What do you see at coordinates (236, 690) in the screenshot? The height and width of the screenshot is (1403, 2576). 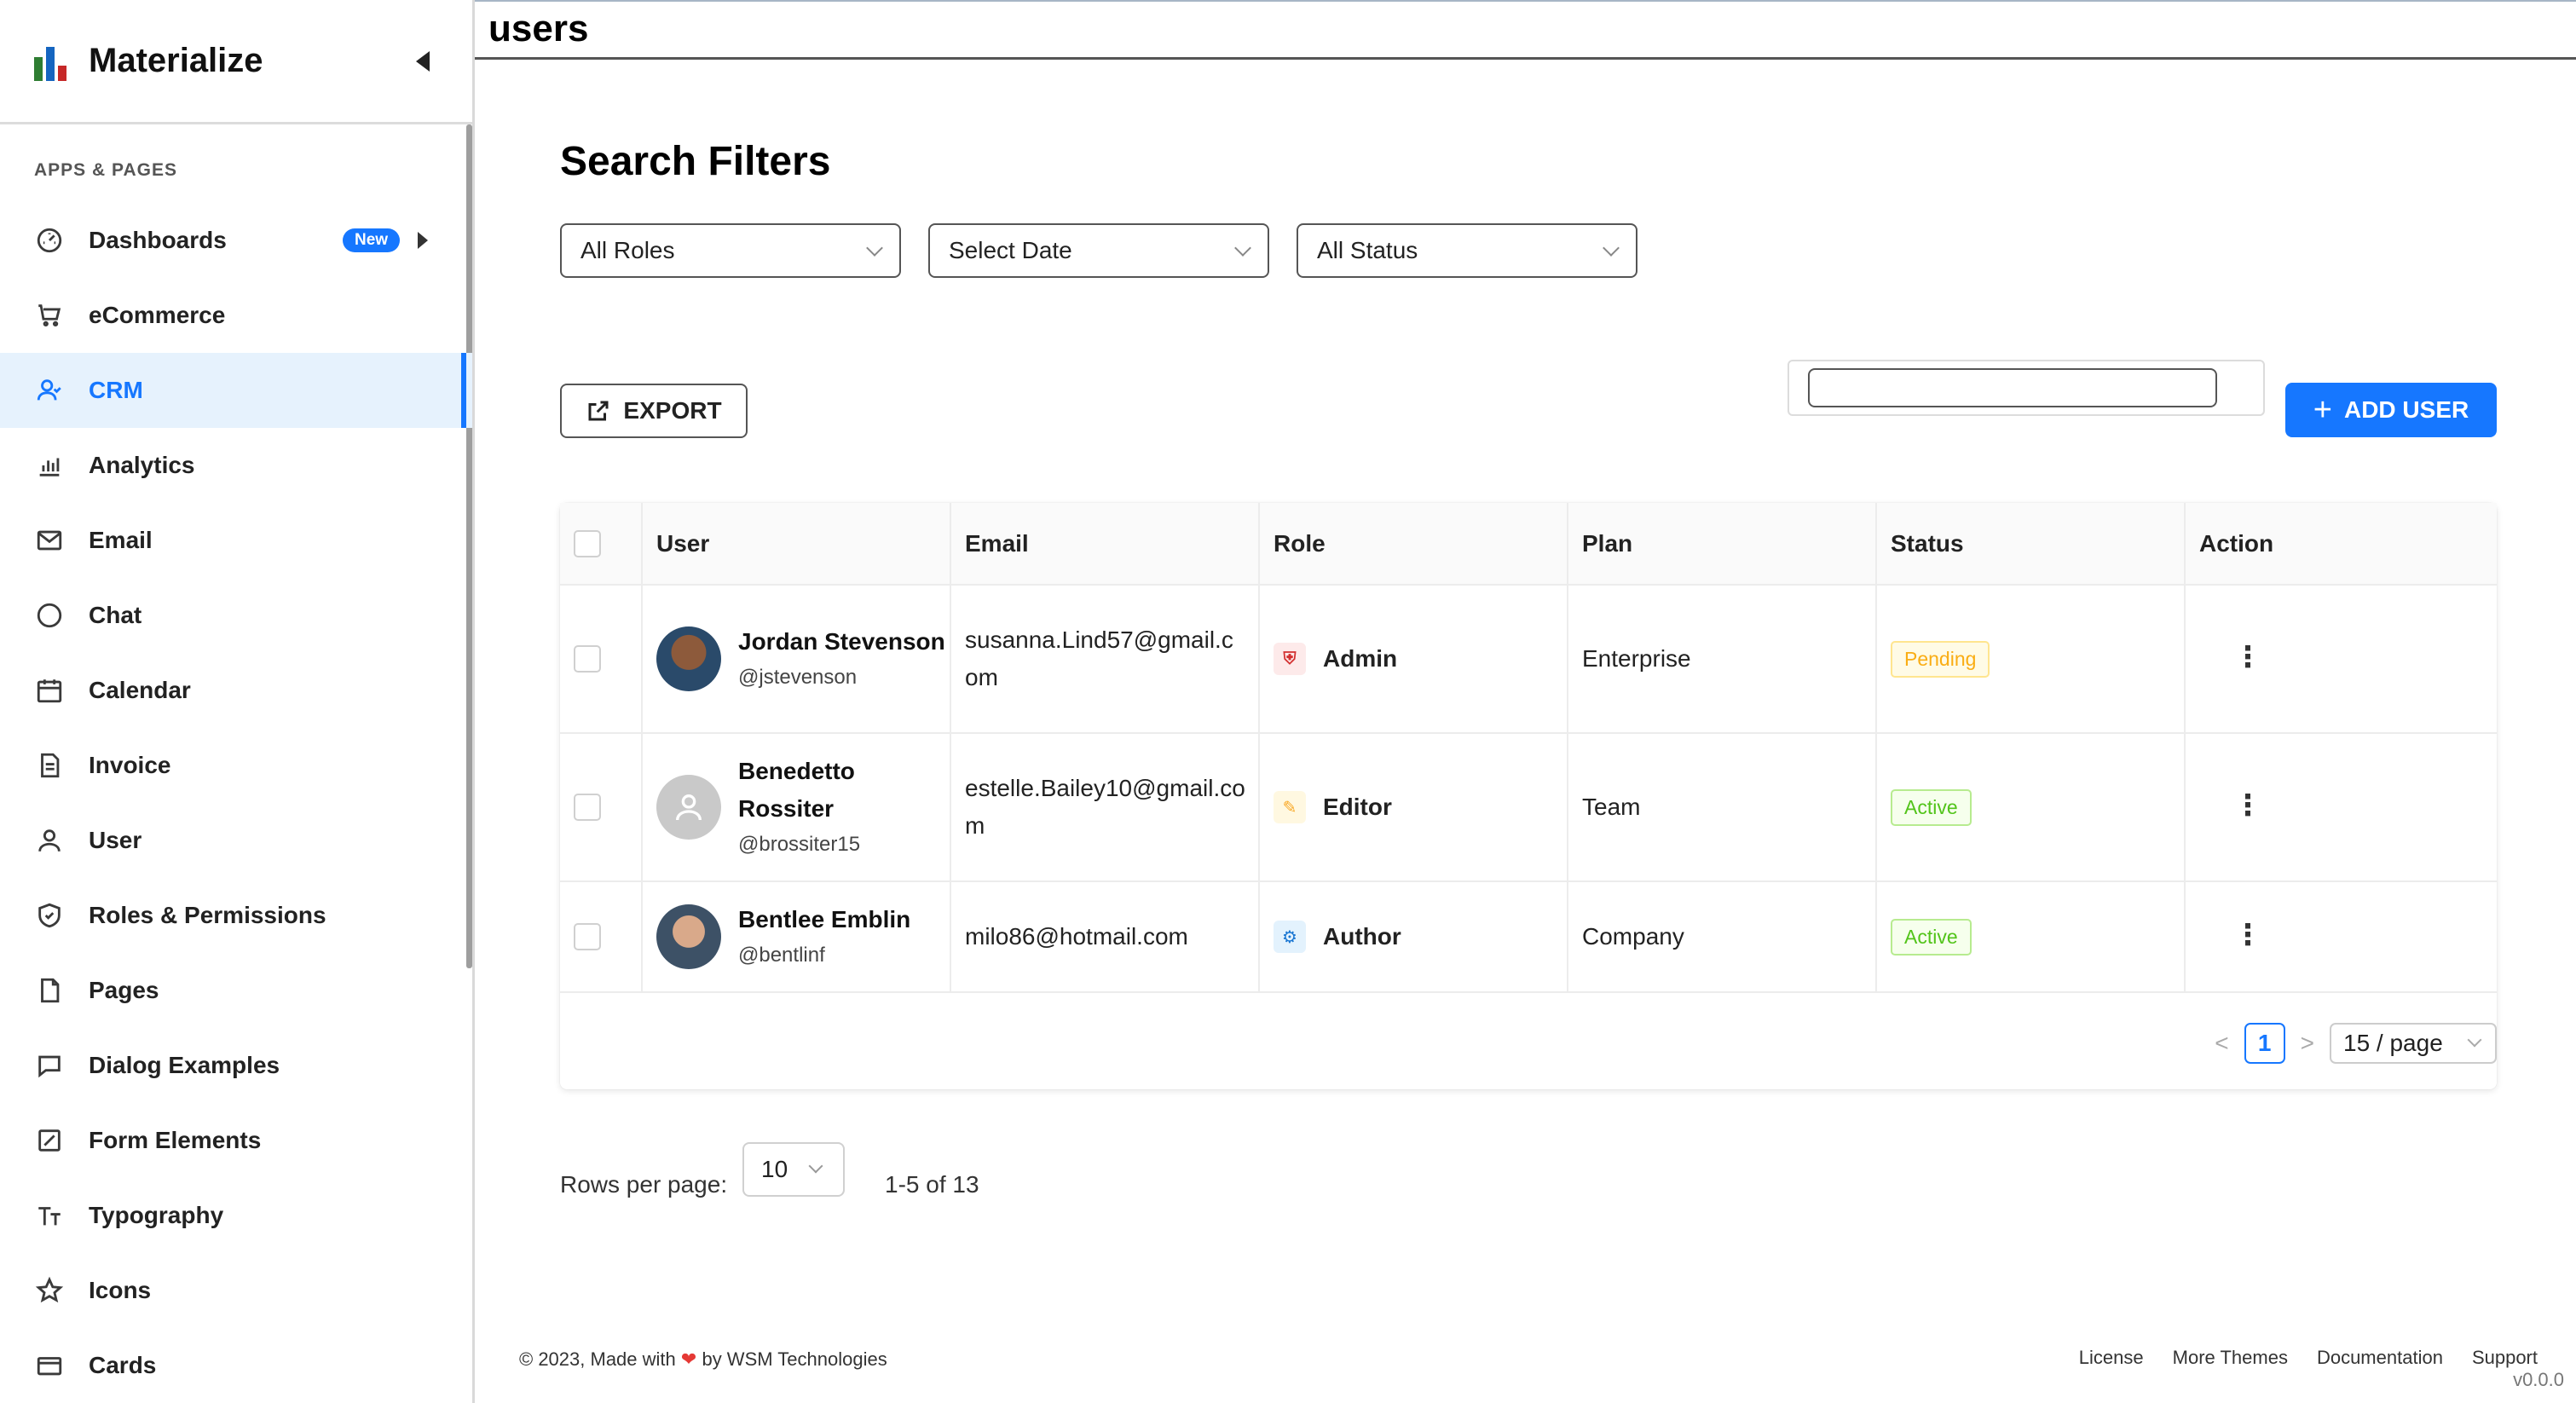 I see `sidebar-item-calendar: Calendar` at bounding box center [236, 690].